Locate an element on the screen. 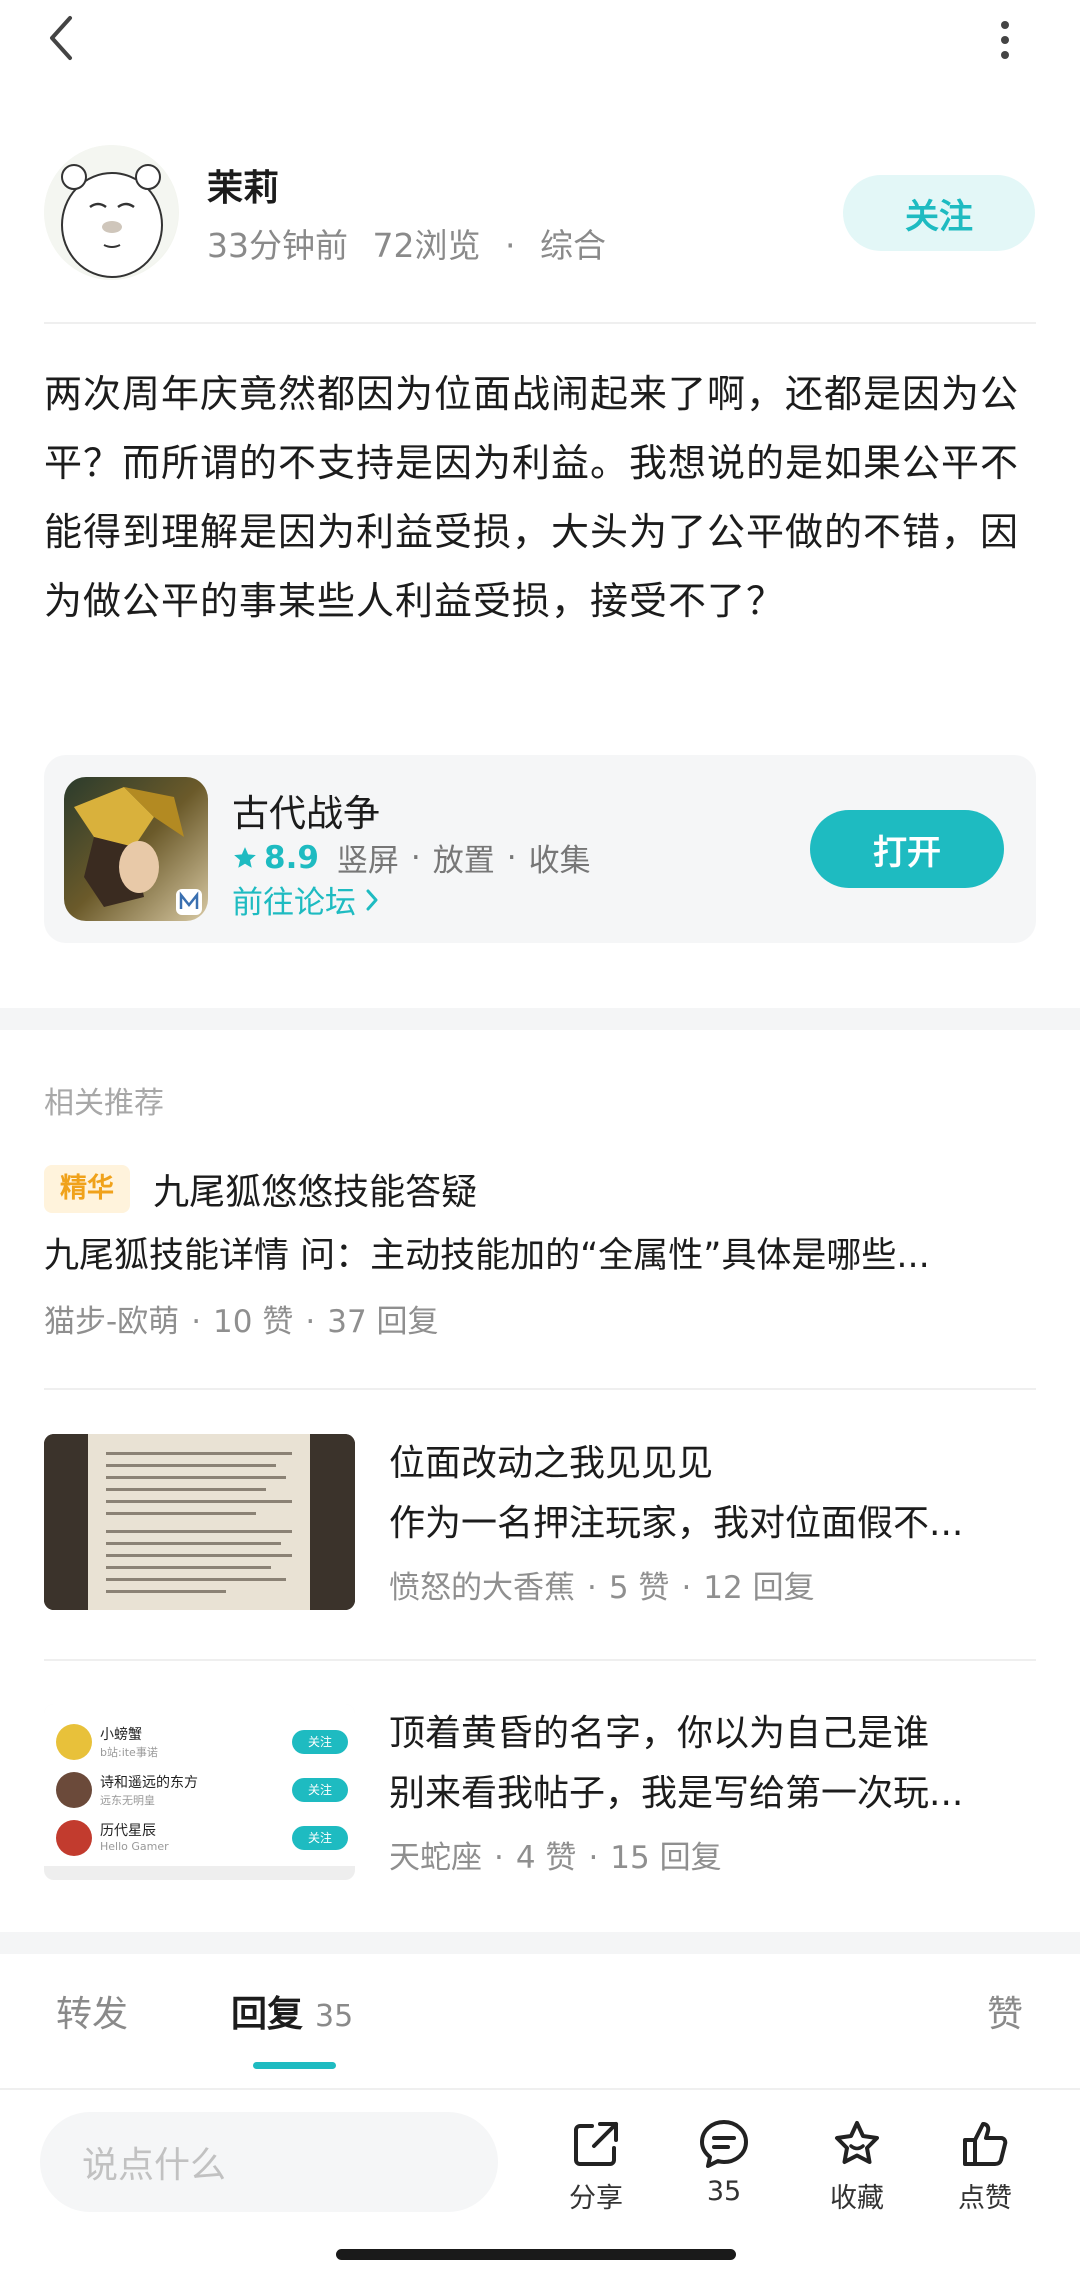 Image resolution: width=1080 pixels, height=2279 pixels. more-vertical-icon is located at coordinates (1005, 40).